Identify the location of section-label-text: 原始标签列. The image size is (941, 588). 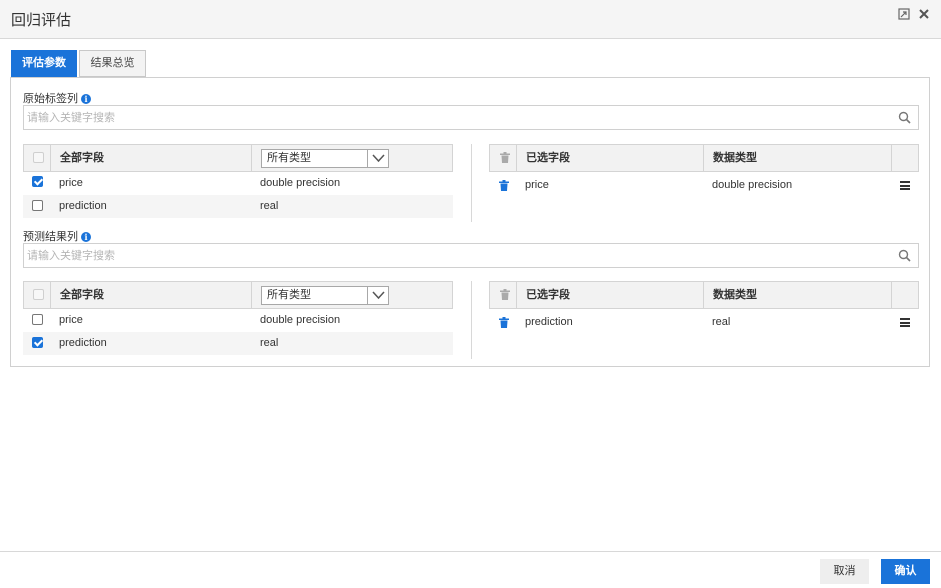
(50, 99).